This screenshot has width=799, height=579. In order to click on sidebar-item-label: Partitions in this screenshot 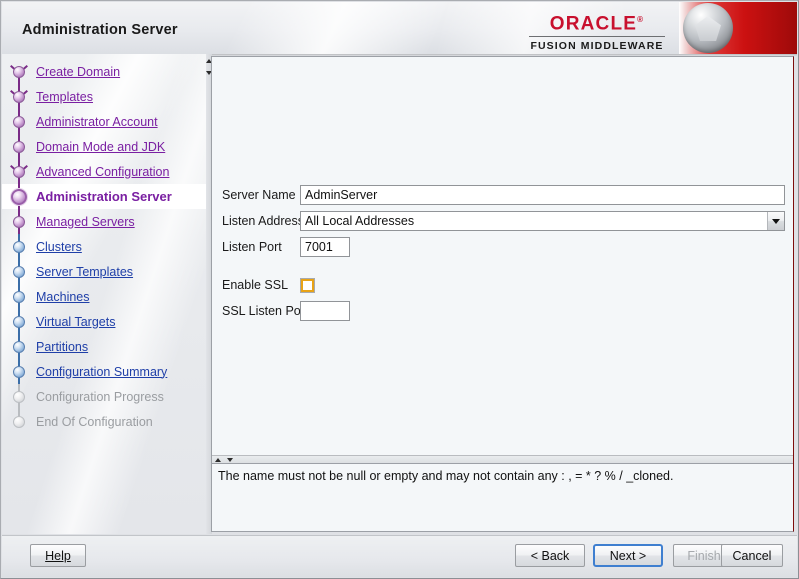, I will do `click(62, 346)`.